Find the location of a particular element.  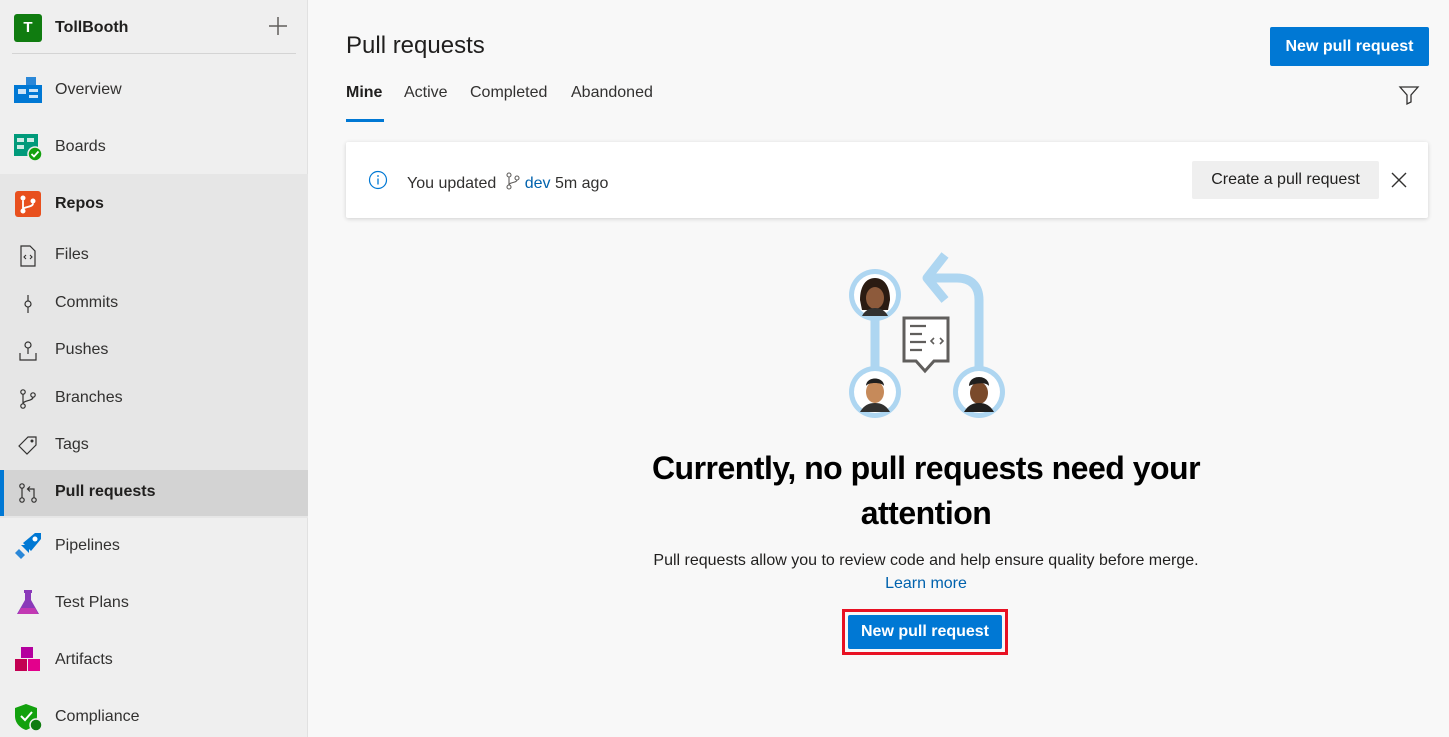

boards-icon is located at coordinates (28, 147).